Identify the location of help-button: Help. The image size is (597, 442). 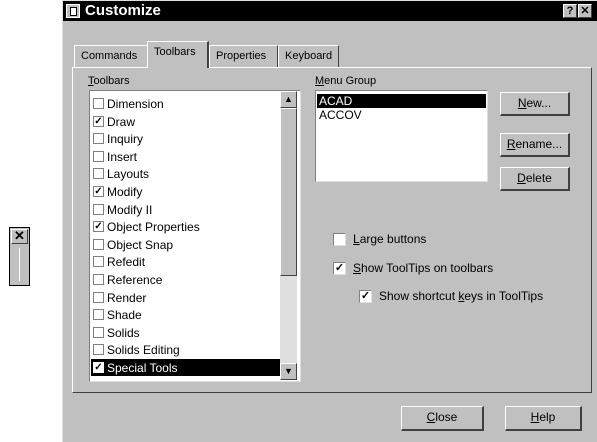
(543, 418).